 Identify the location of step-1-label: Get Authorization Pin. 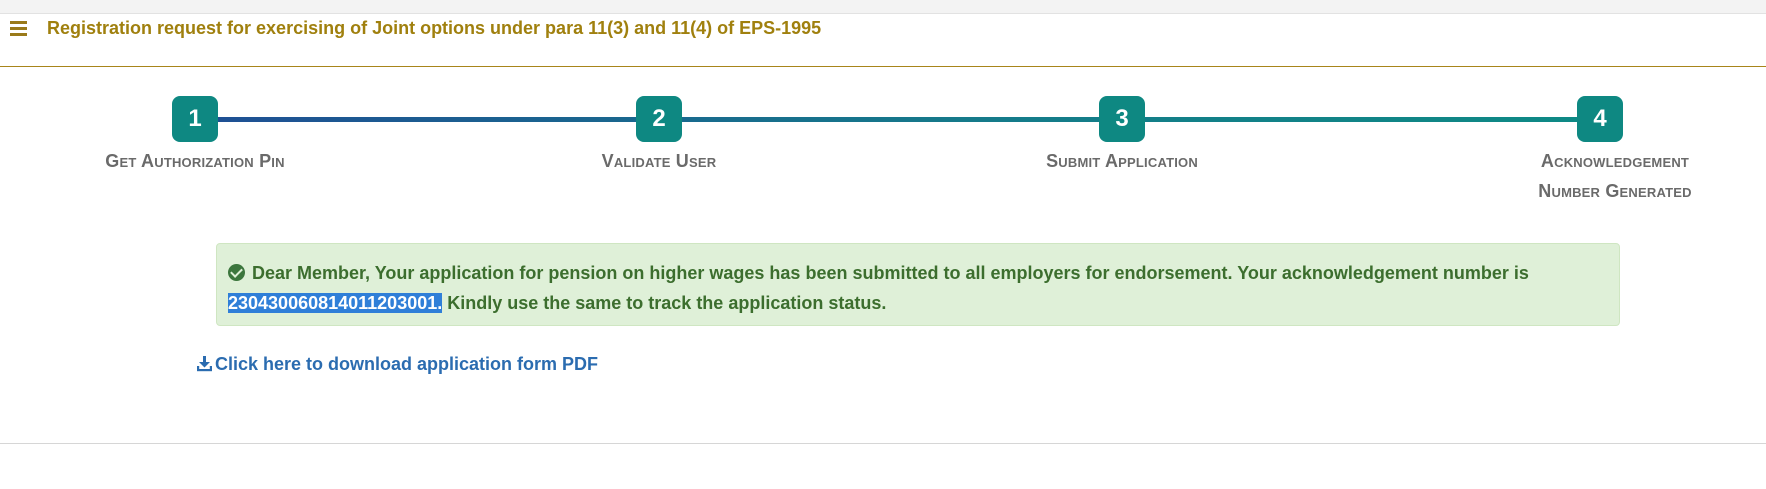
(195, 161).